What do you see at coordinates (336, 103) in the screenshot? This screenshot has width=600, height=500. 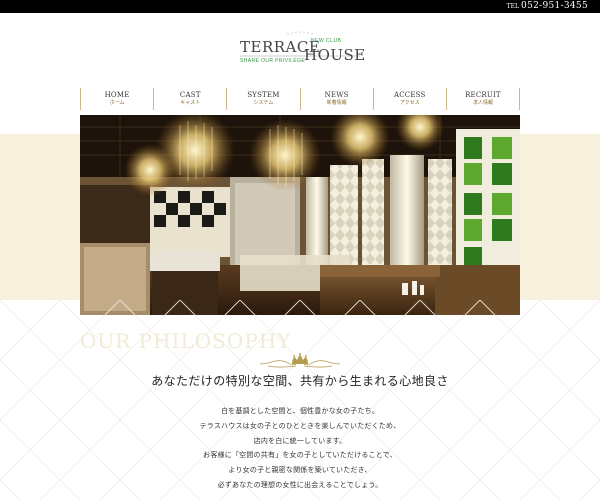 I see `nav-label-jp: 新着情報` at bounding box center [336, 103].